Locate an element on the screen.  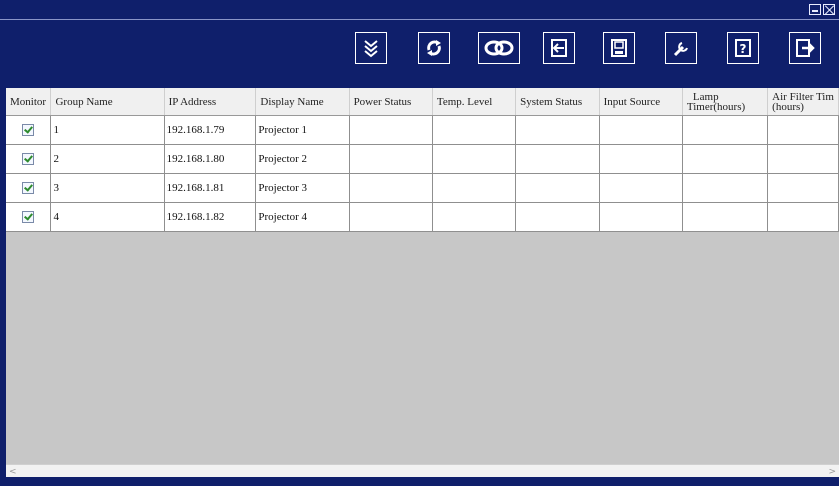
import-icon is located at coordinates (559, 48).